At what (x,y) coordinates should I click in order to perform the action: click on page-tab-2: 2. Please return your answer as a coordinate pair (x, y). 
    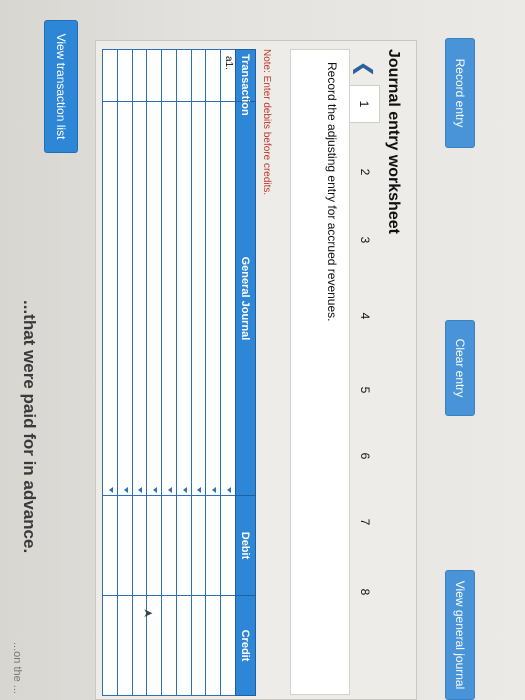
    Looking at the image, I should click on (365, 172).